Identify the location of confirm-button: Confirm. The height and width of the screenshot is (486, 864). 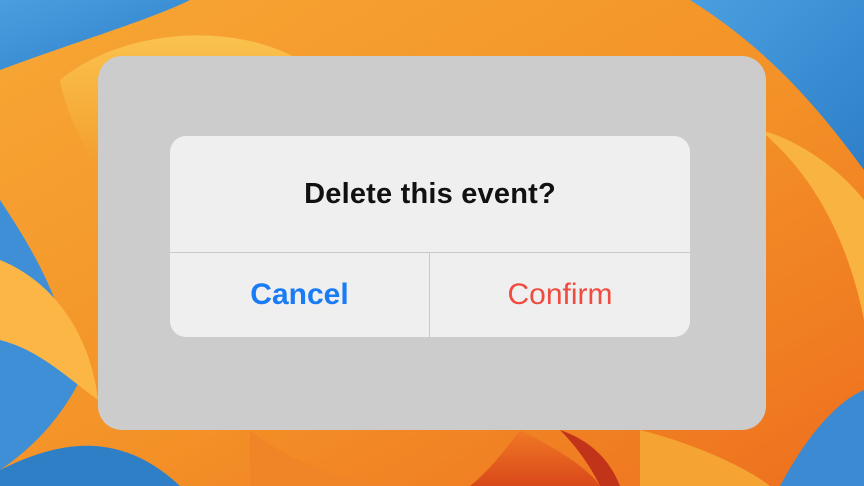
(560, 295).